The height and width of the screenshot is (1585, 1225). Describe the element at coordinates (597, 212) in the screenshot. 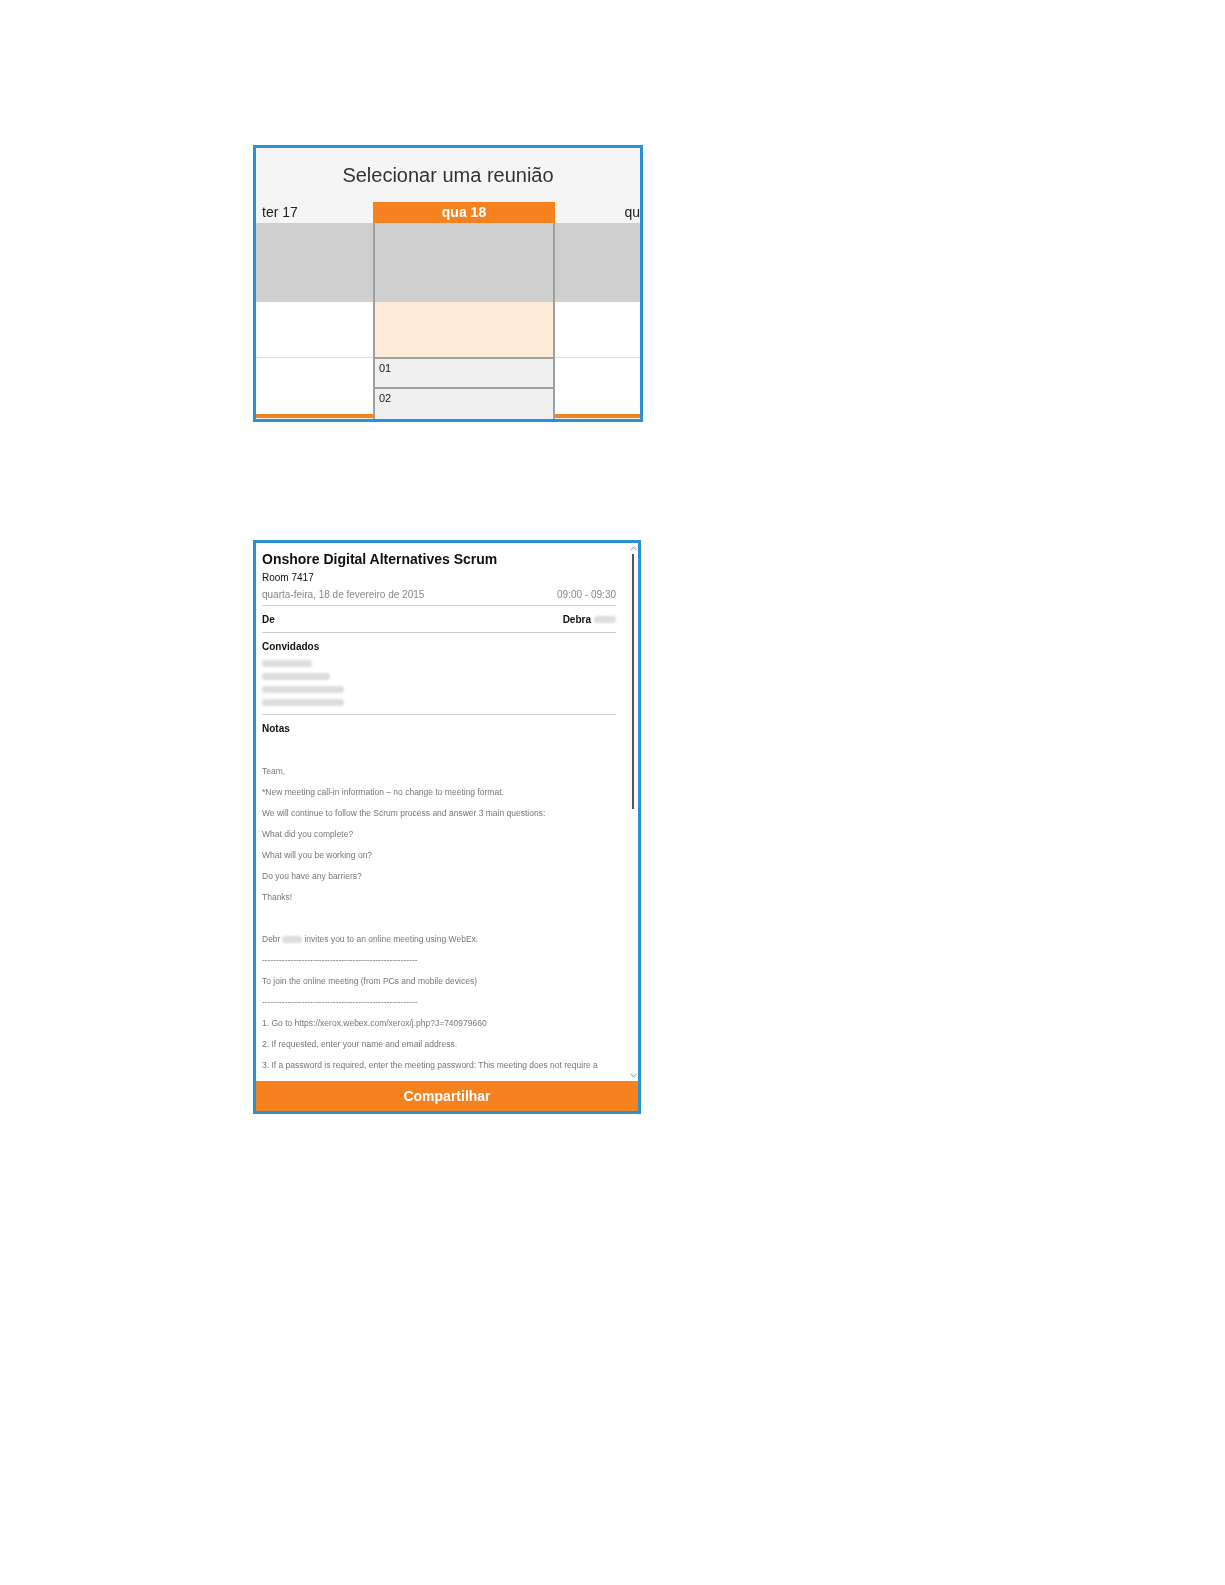

I see `day-tab: qu` at that location.